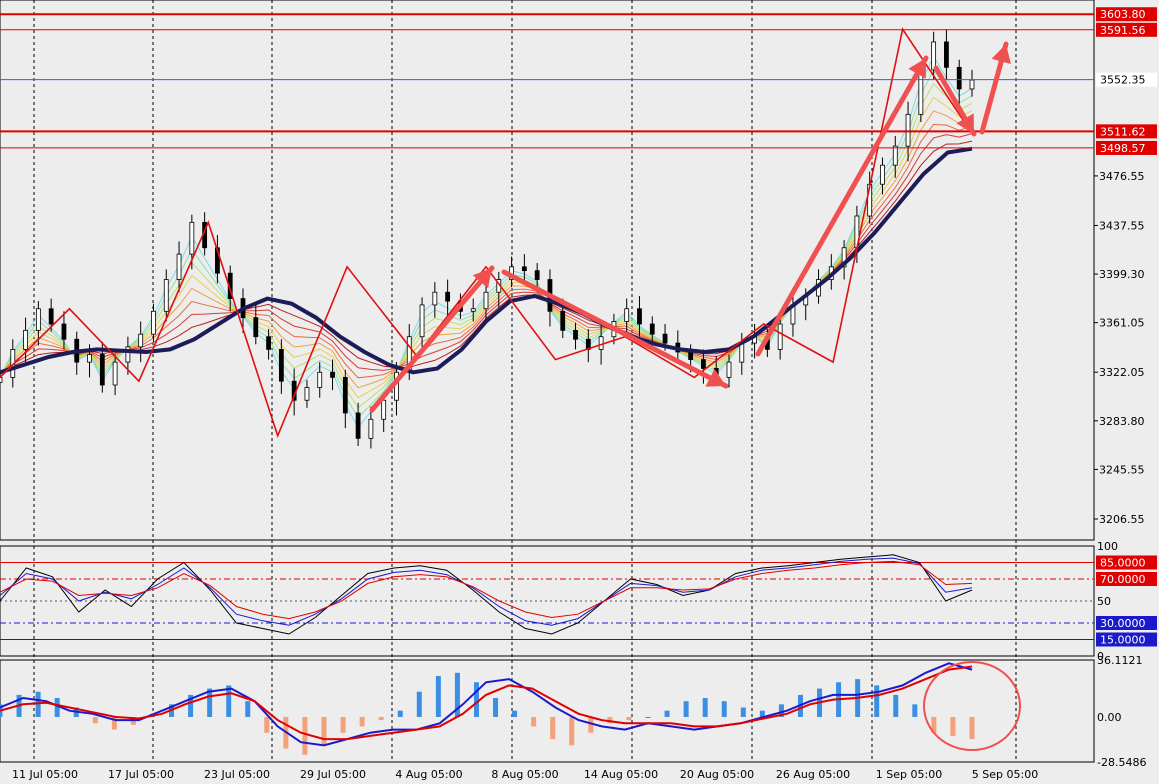 The width and height of the screenshot is (1159, 784). Describe the element at coordinates (1122, 274) in the screenshot. I see `price-tick-label: 3399.30` at that location.